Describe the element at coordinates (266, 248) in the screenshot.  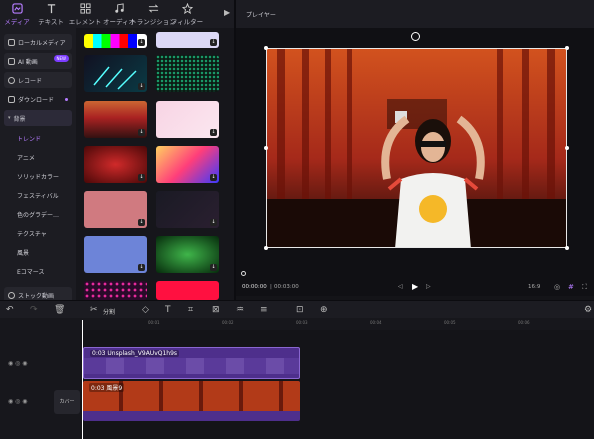
I see `resize-handle-bl` at that location.